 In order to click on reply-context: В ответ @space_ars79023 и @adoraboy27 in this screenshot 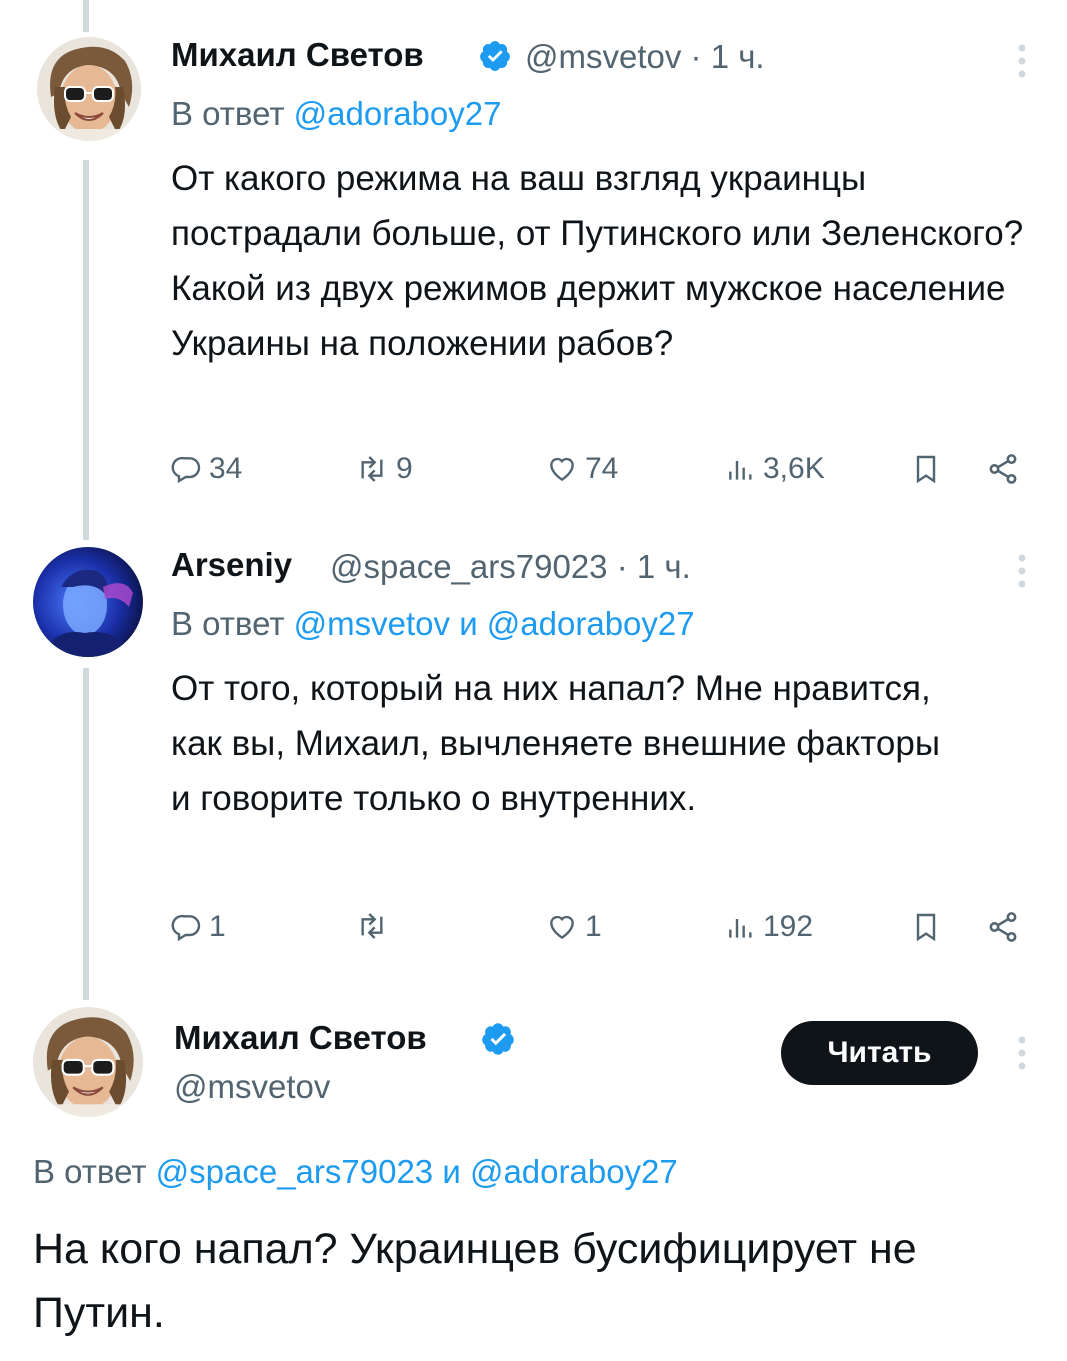, I will do `click(355, 1172)`.